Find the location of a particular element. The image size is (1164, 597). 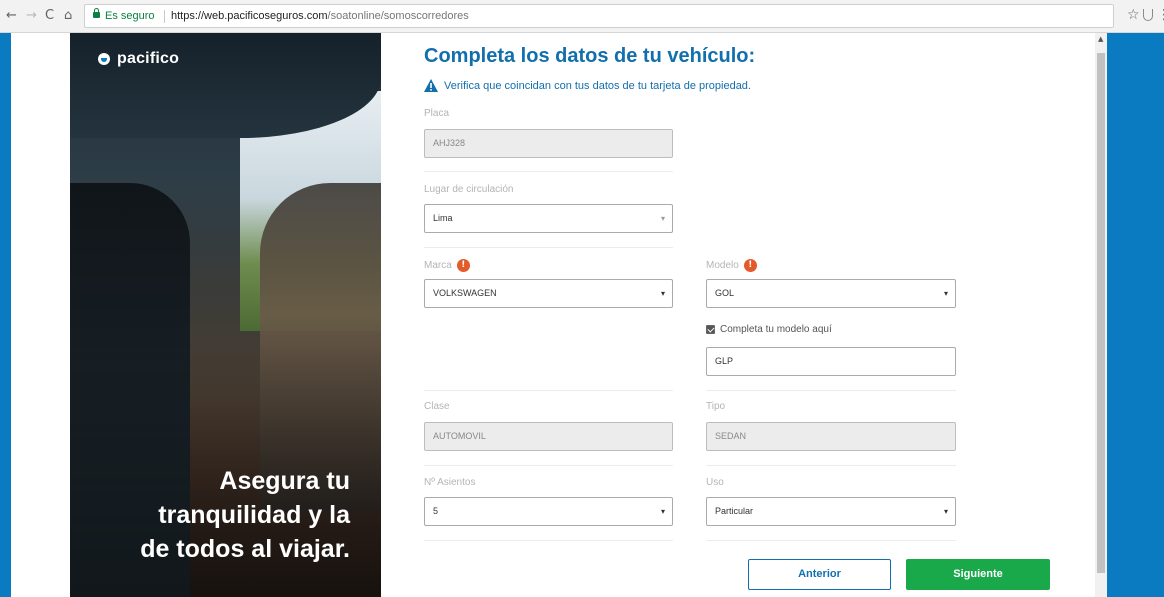

extension-icon is located at coordinates (1148, 15).